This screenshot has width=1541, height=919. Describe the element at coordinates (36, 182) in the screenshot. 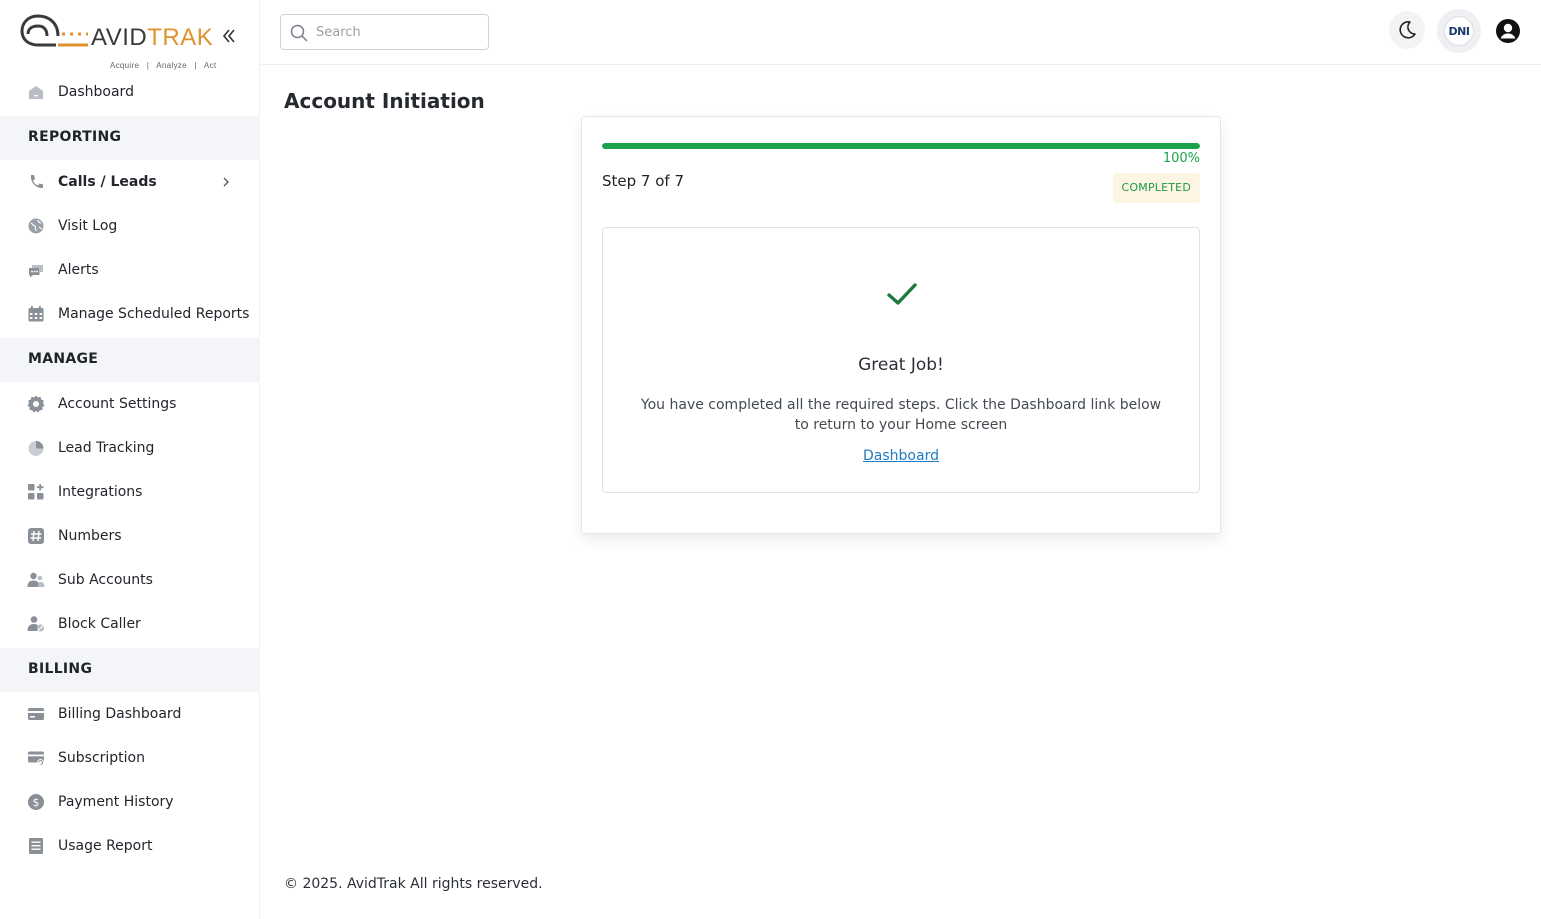

I see `phone-icon` at that location.